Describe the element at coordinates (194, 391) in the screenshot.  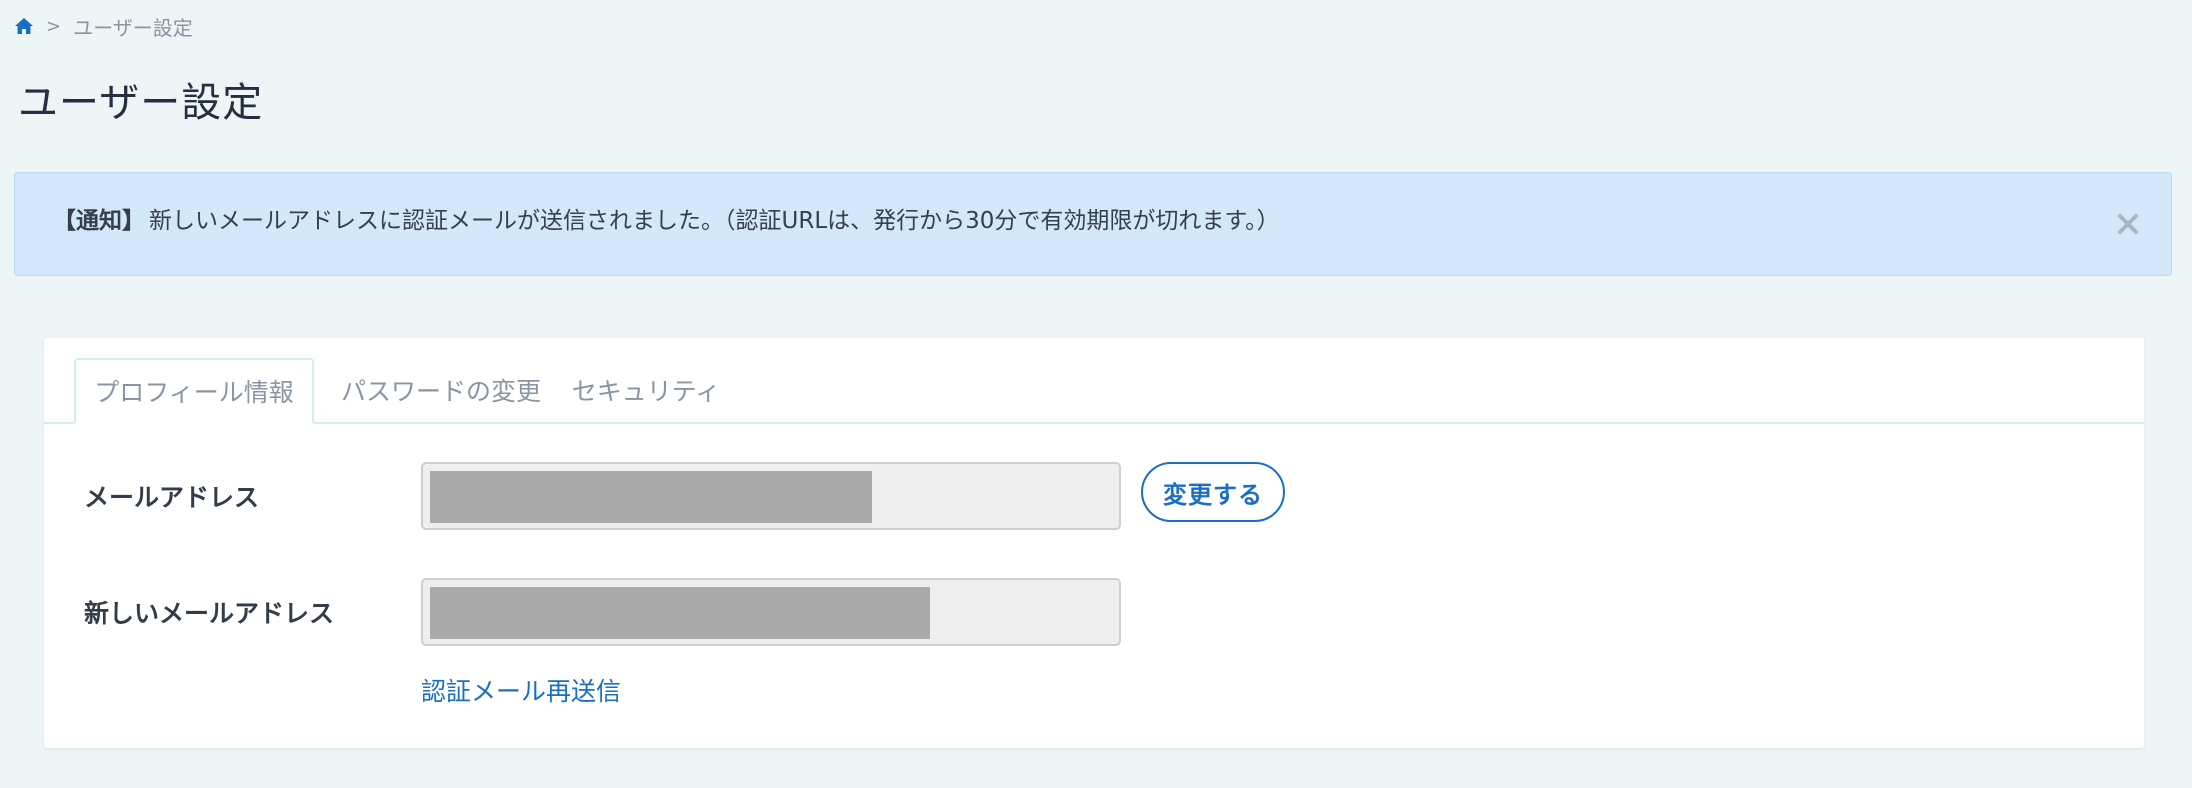
I see `tab-profile: プロフィール情報` at that location.